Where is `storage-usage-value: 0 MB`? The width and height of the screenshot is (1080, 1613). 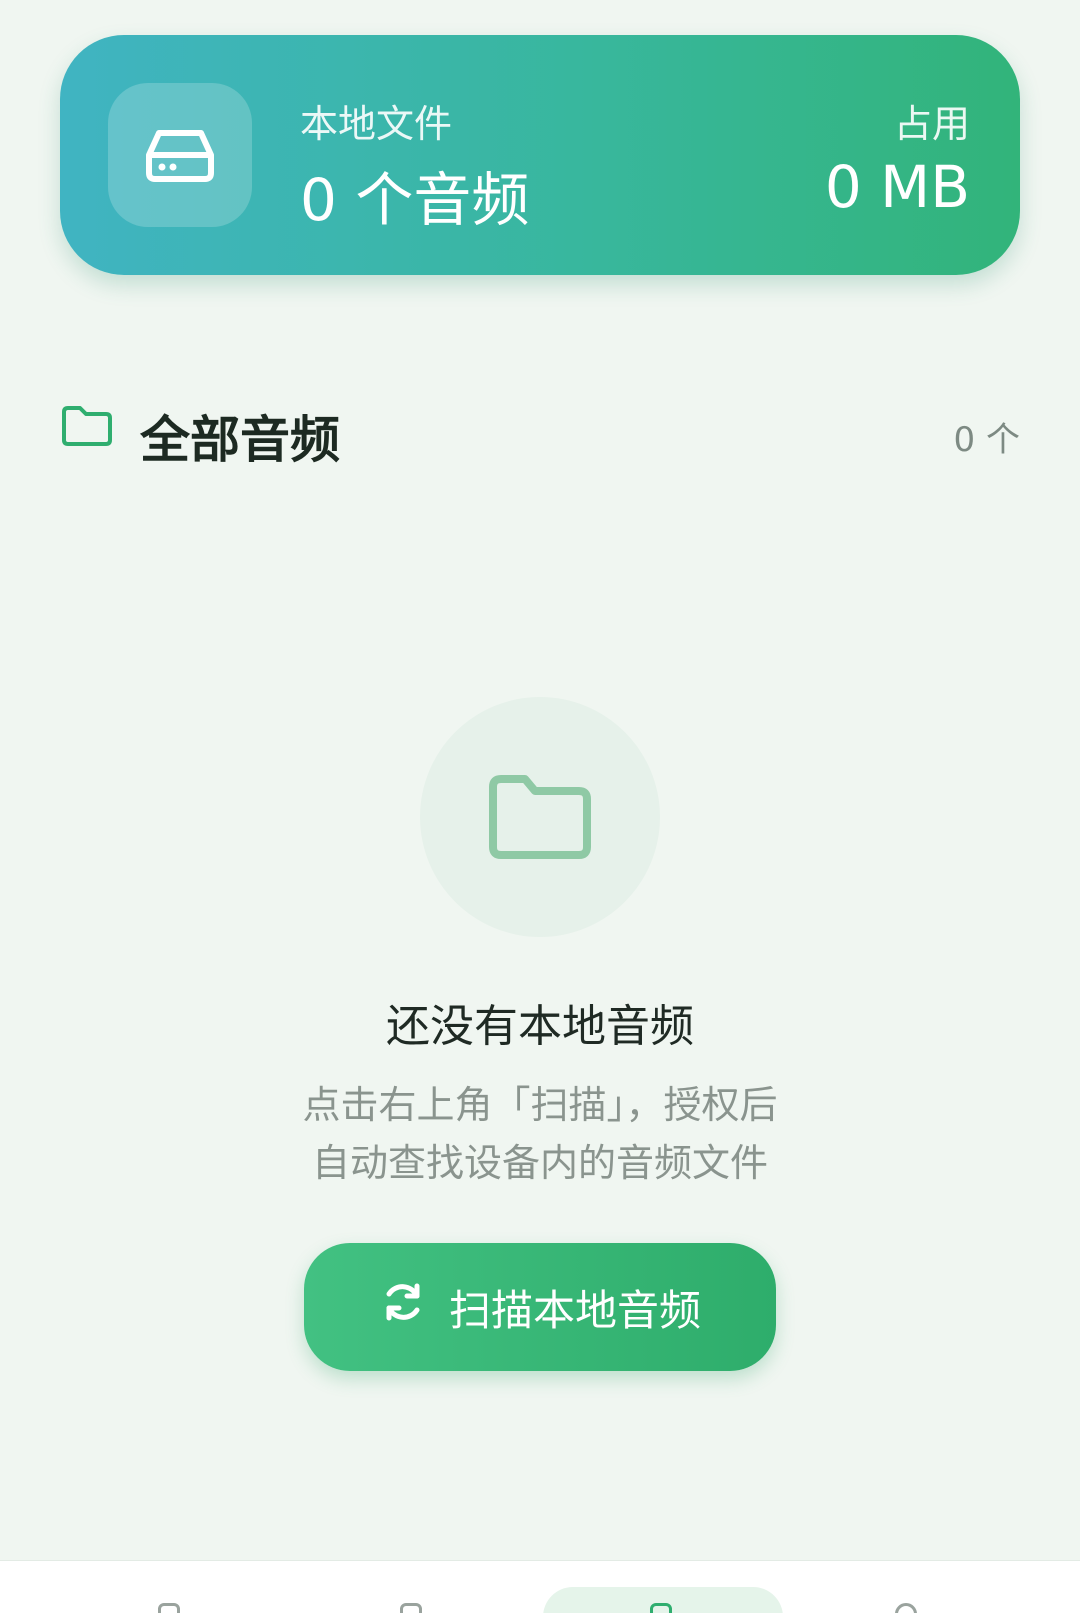 storage-usage-value: 0 MB is located at coordinates (897, 187).